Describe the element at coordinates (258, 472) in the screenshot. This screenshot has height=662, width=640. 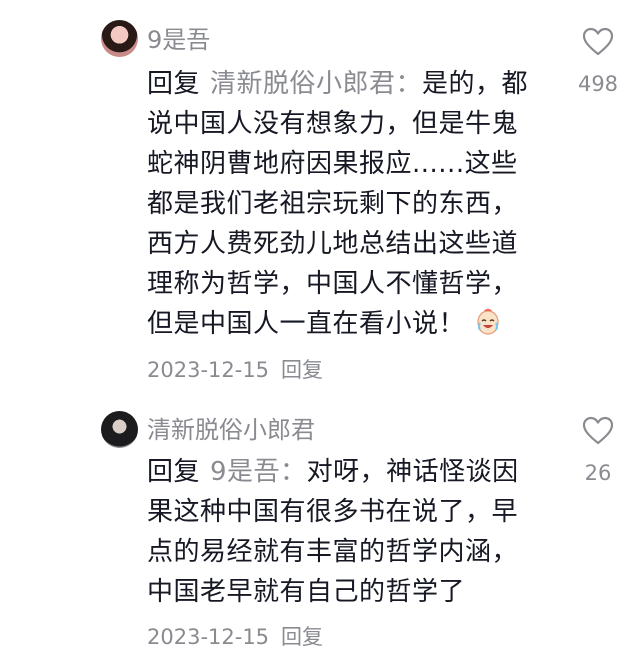
I see `reply-target: 9是吾：` at that location.